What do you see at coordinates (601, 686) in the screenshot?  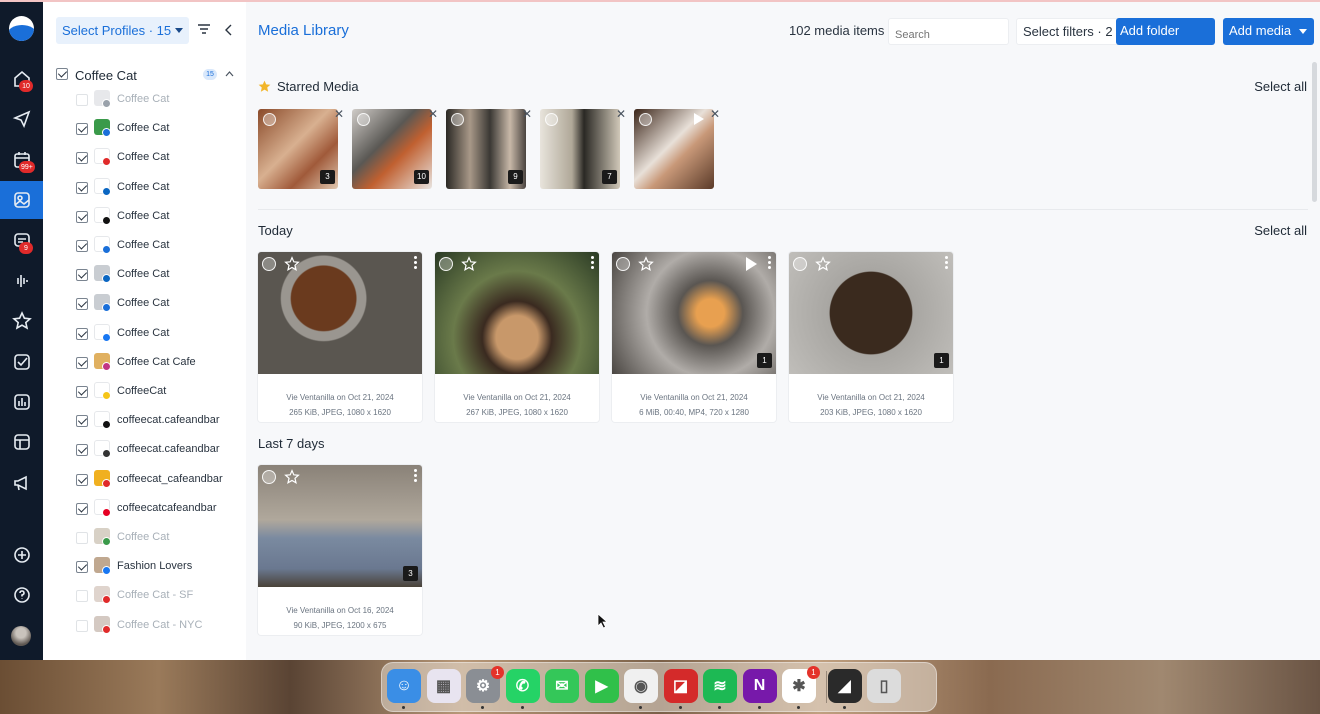 I see `facetime-icon: ▶` at bounding box center [601, 686].